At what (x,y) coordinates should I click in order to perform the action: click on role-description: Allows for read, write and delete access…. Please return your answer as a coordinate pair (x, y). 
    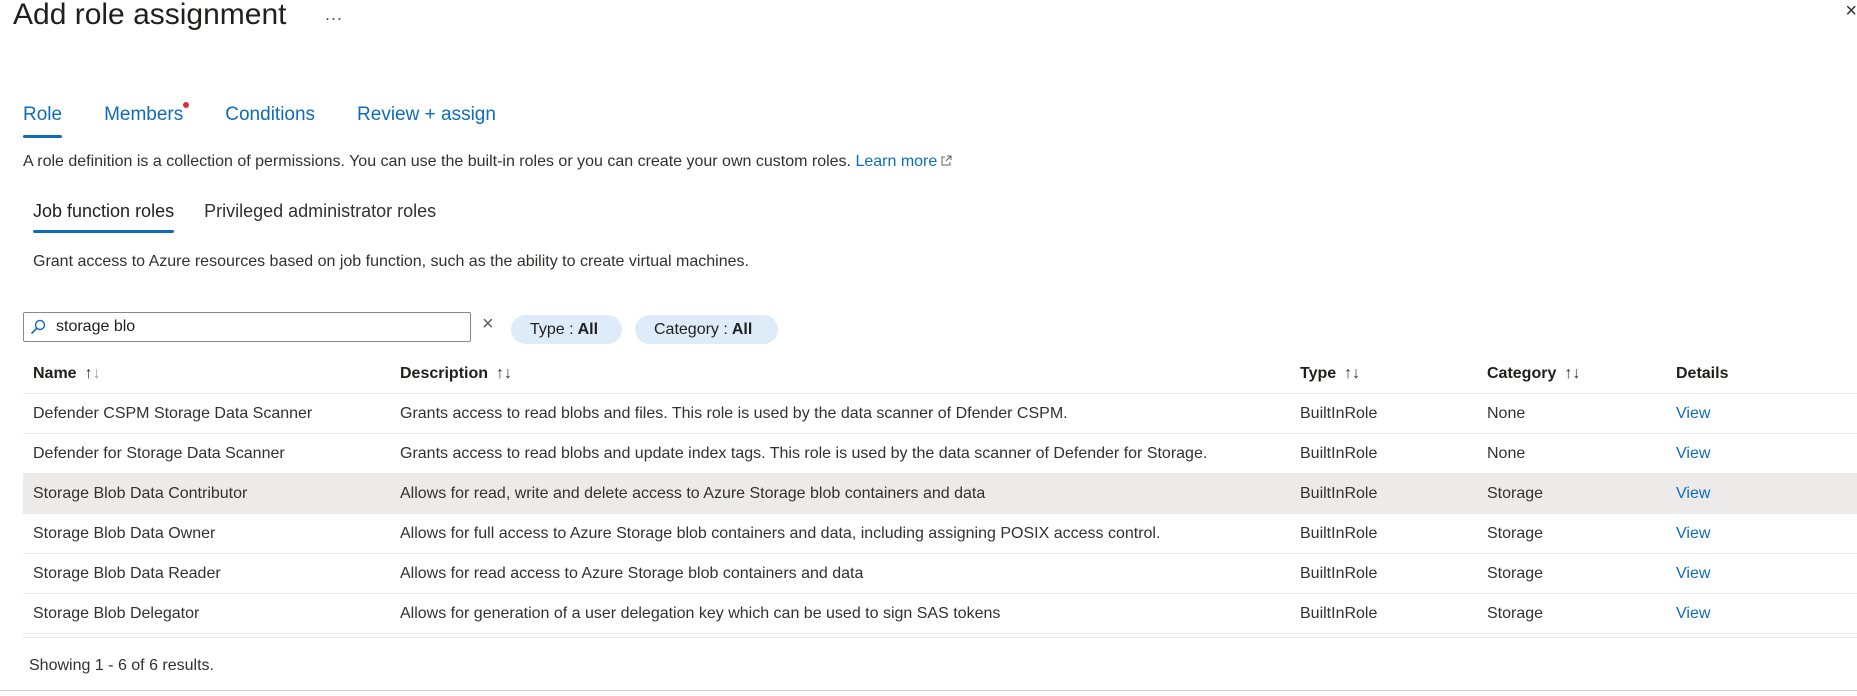
    Looking at the image, I should click on (840, 493).